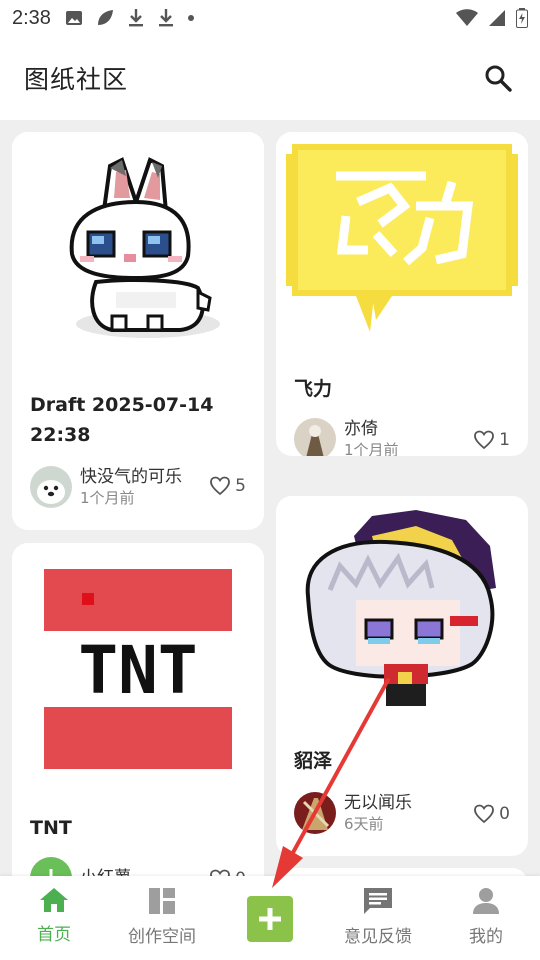 Image resolution: width=540 pixels, height=960 pixels. What do you see at coordinates (504, 440) in the screenshot?
I see `like-count: 1` at bounding box center [504, 440].